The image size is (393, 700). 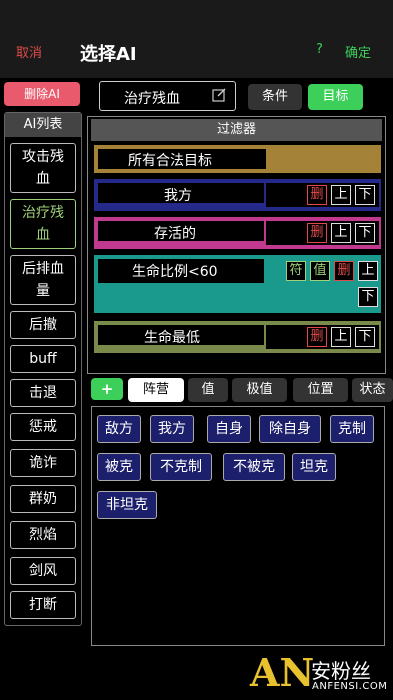 I want to click on ai-list-item: 打断, so click(x=43, y=605).